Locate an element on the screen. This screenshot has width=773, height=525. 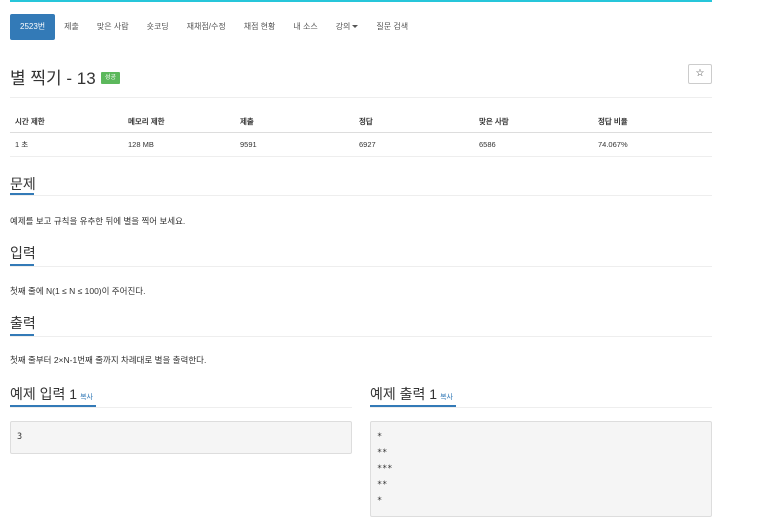
copy-output-link: 복사 is located at coordinates (446, 397).